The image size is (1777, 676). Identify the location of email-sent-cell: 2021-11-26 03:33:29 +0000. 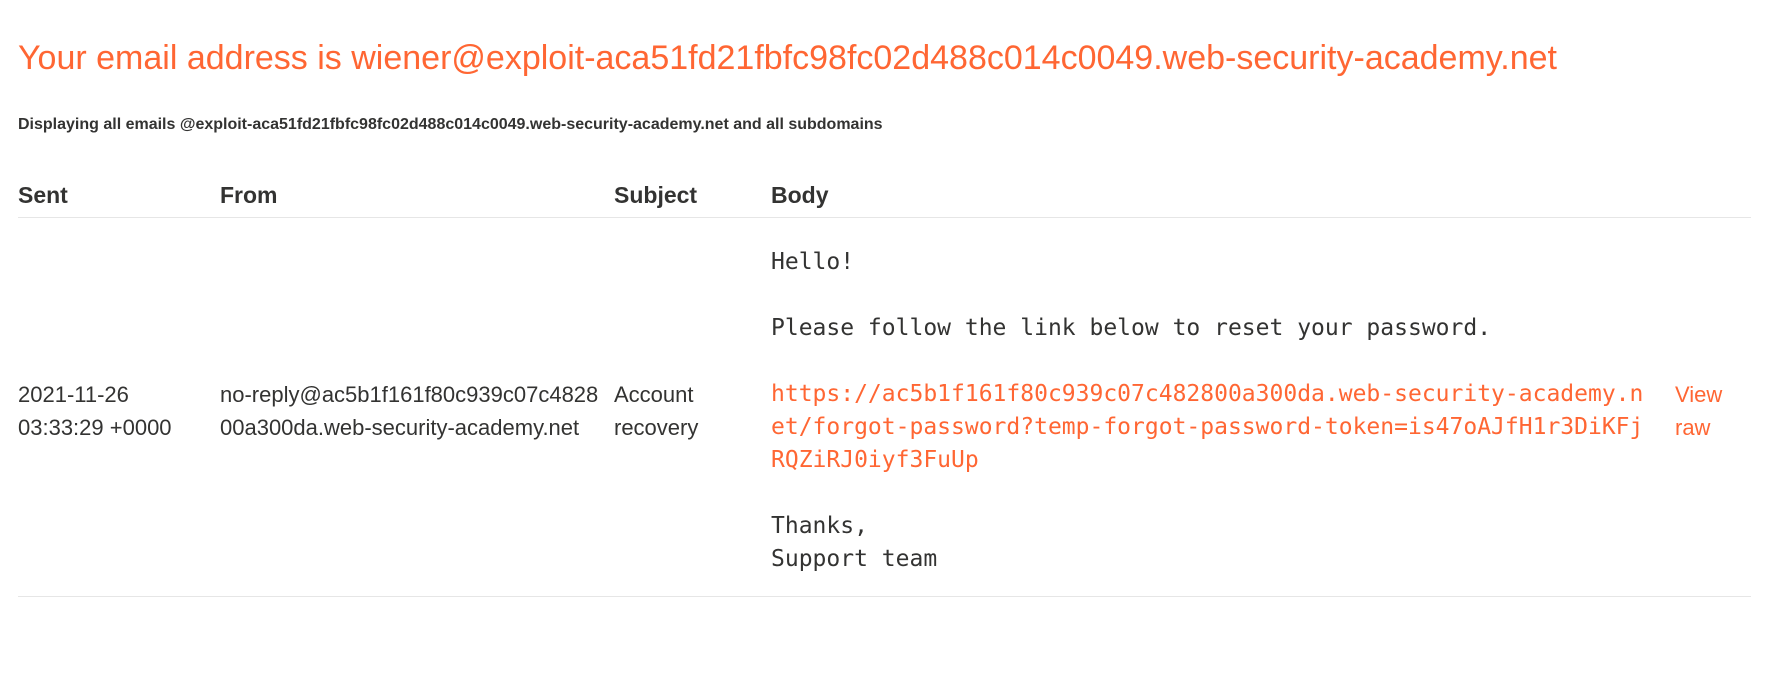
(119, 407).